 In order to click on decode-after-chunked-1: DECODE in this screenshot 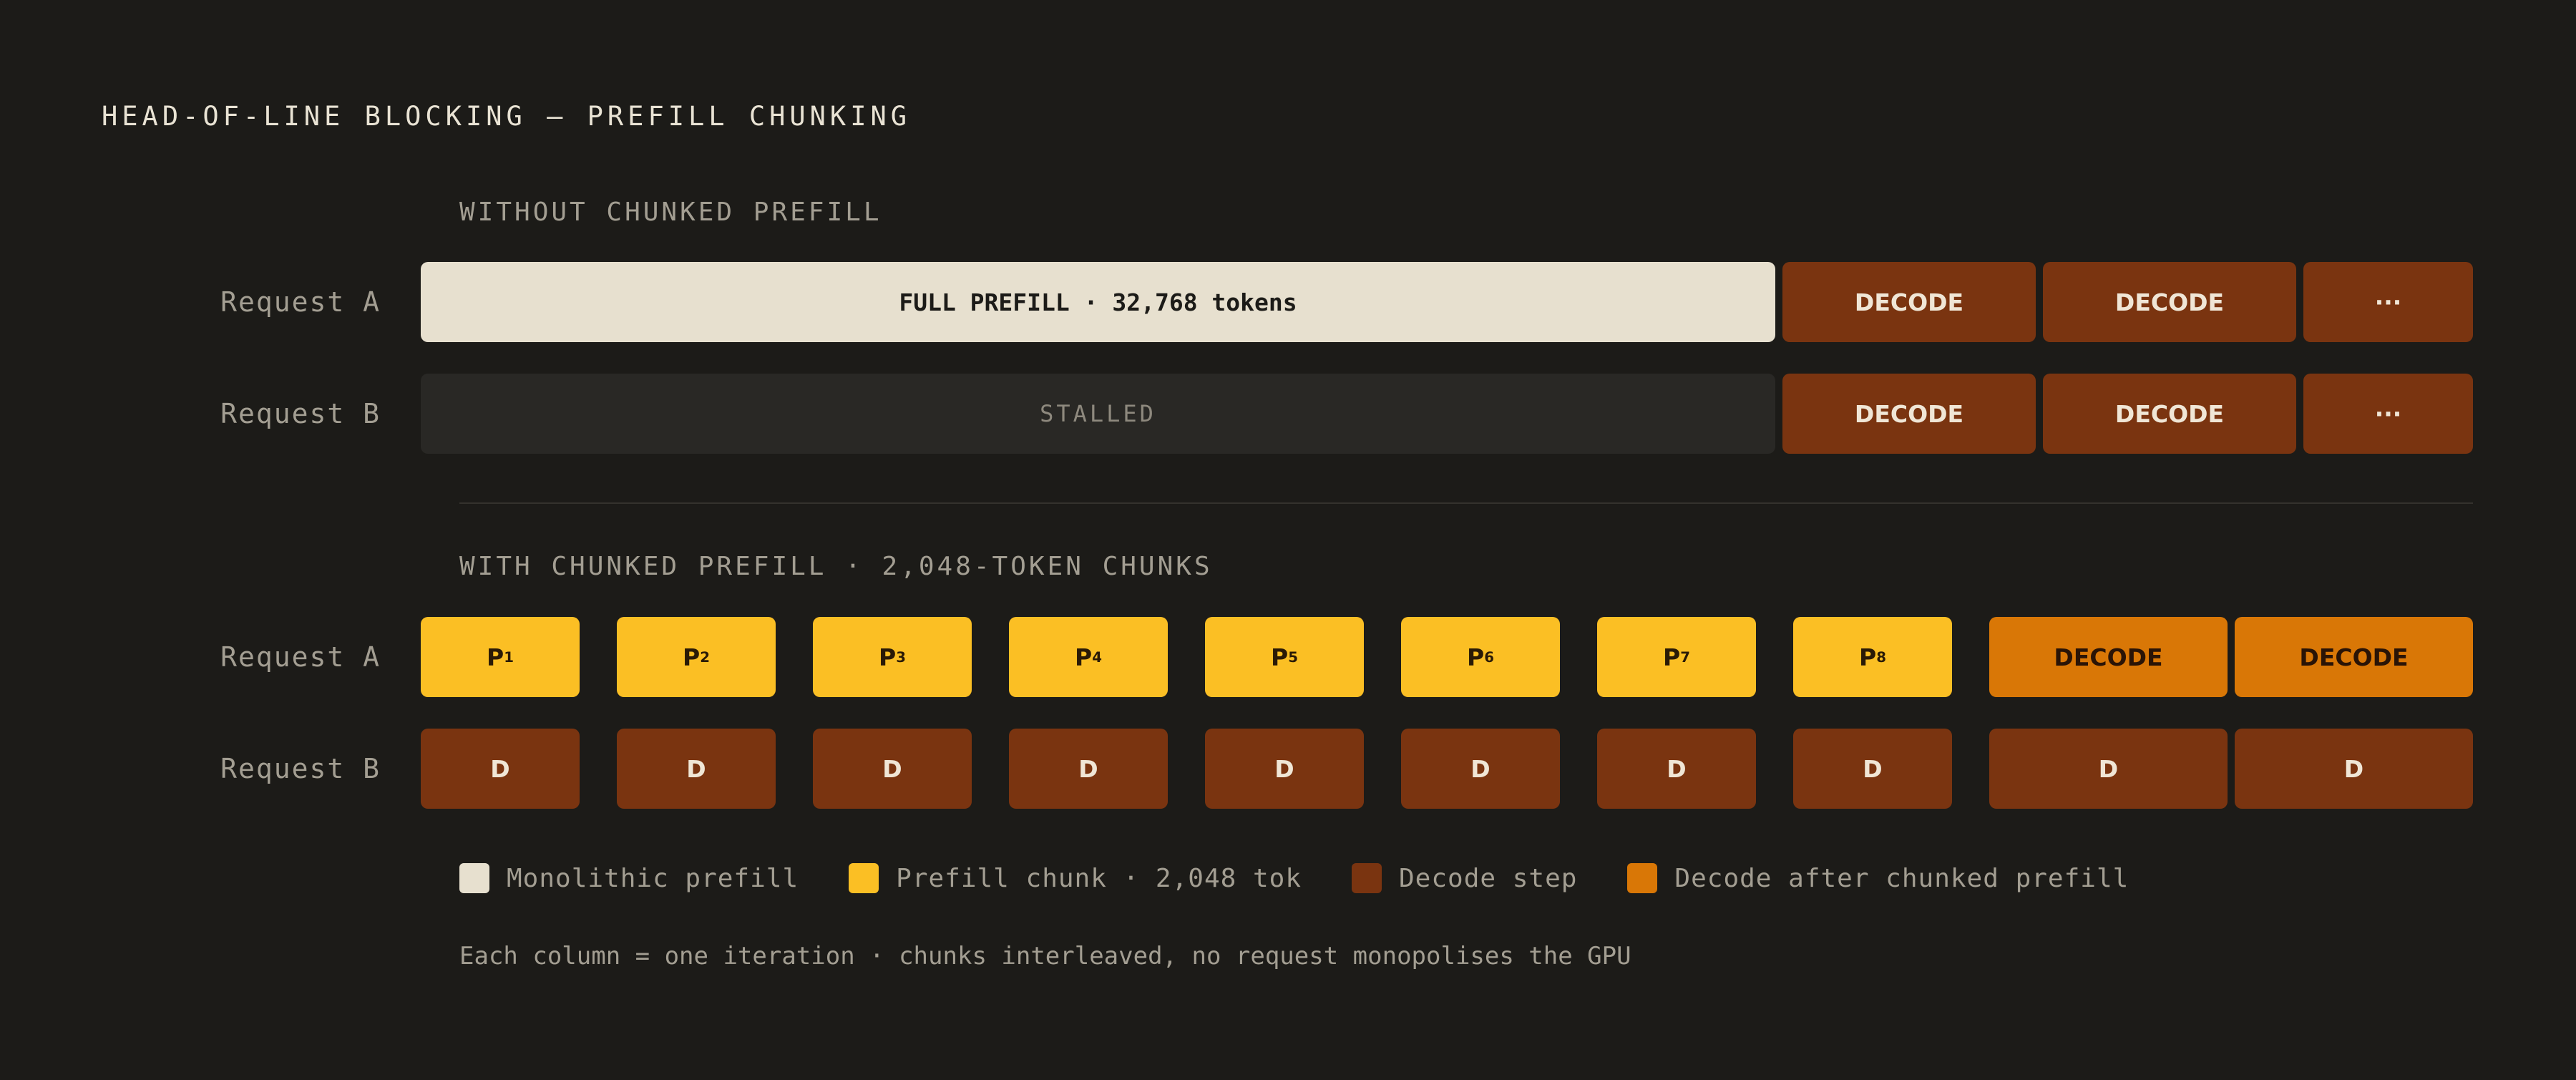, I will do `click(2108, 657)`.